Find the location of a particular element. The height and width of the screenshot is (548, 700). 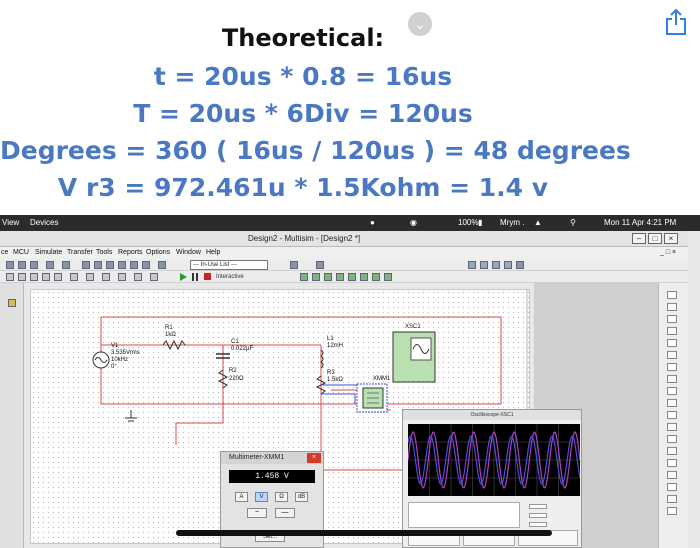

distortion-analyzer-icon is located at coordinates (672, 427).